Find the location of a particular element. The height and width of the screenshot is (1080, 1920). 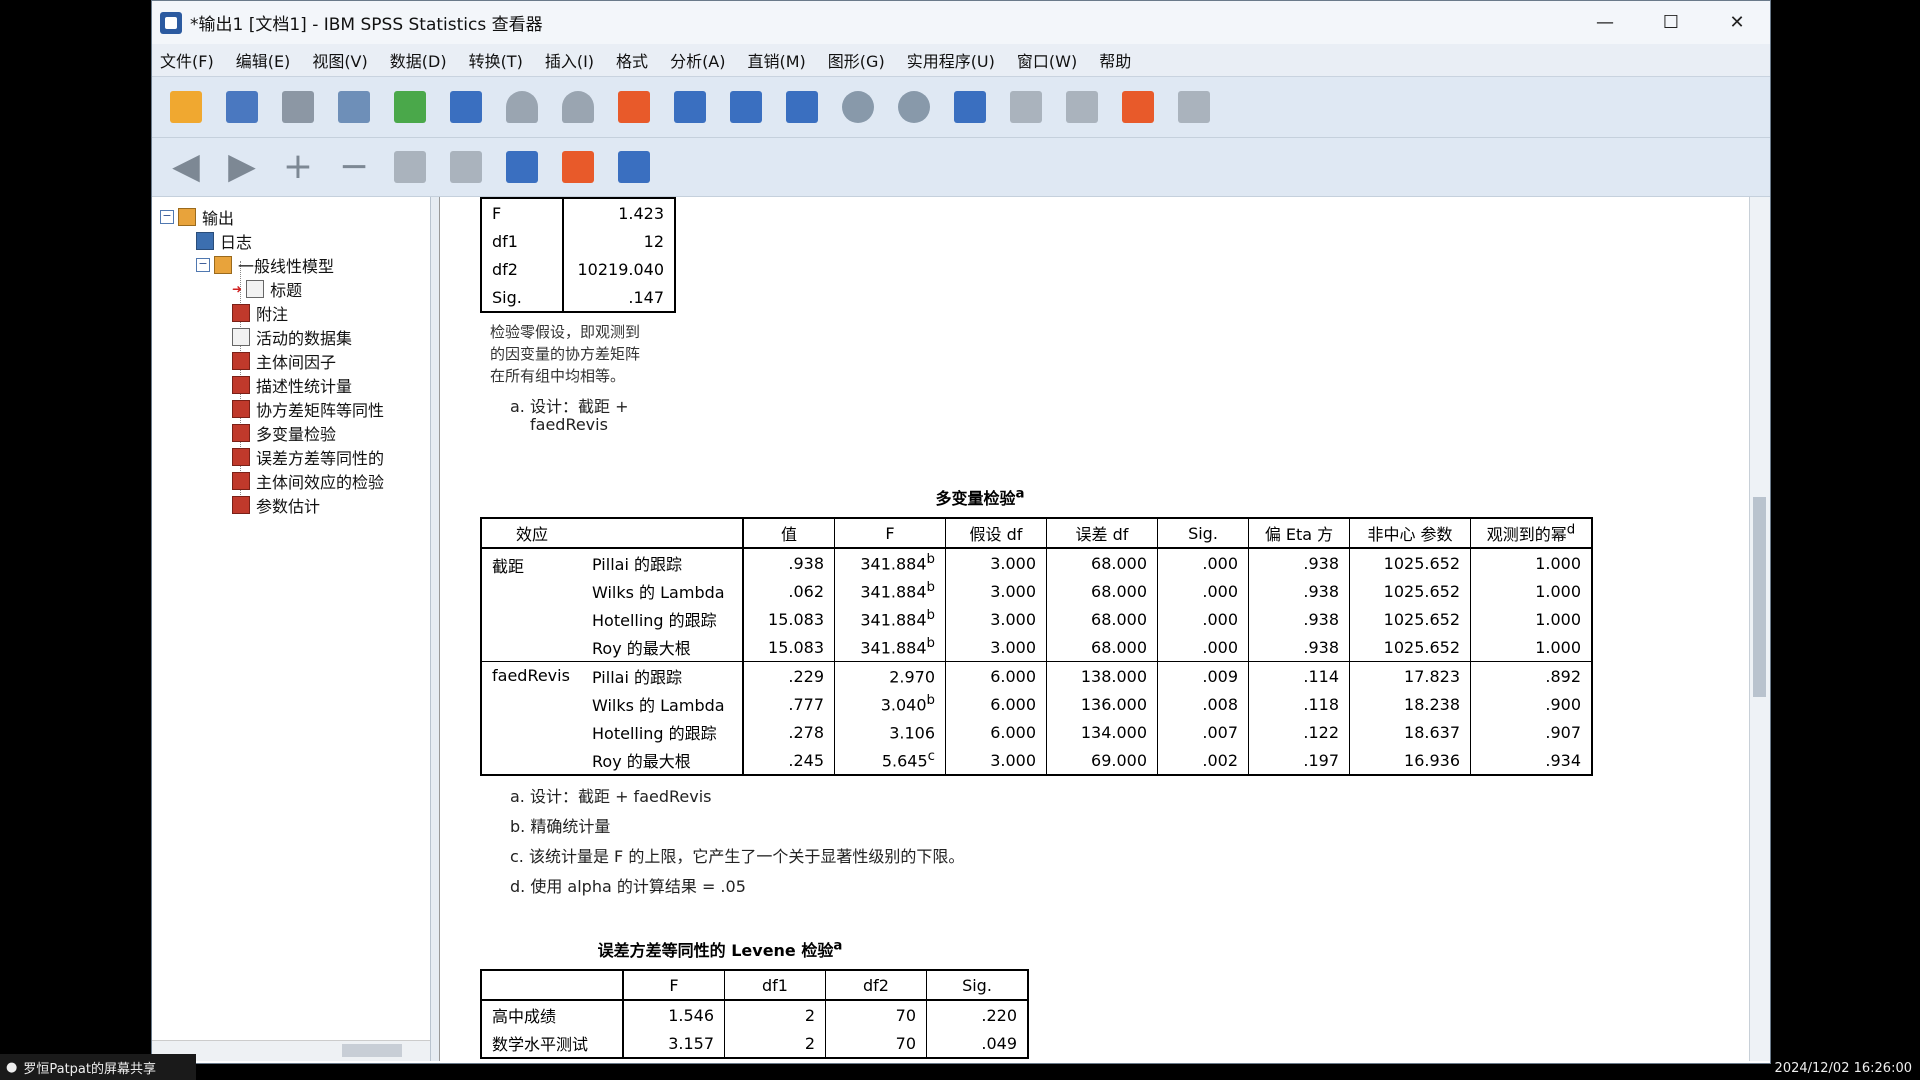

insert-text-icon is located at coordinates (1138, 107).